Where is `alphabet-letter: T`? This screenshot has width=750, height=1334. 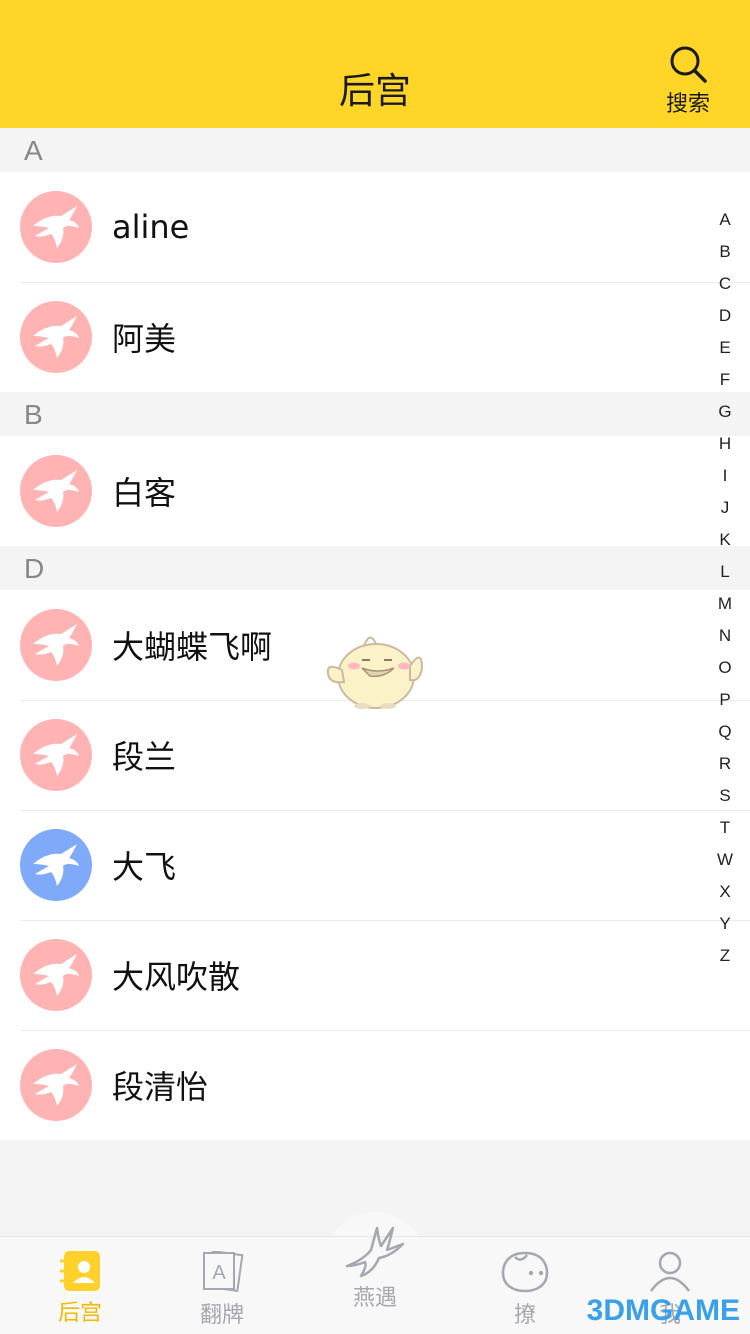 alphabet-letter: T is located at coordinates (725, 828).